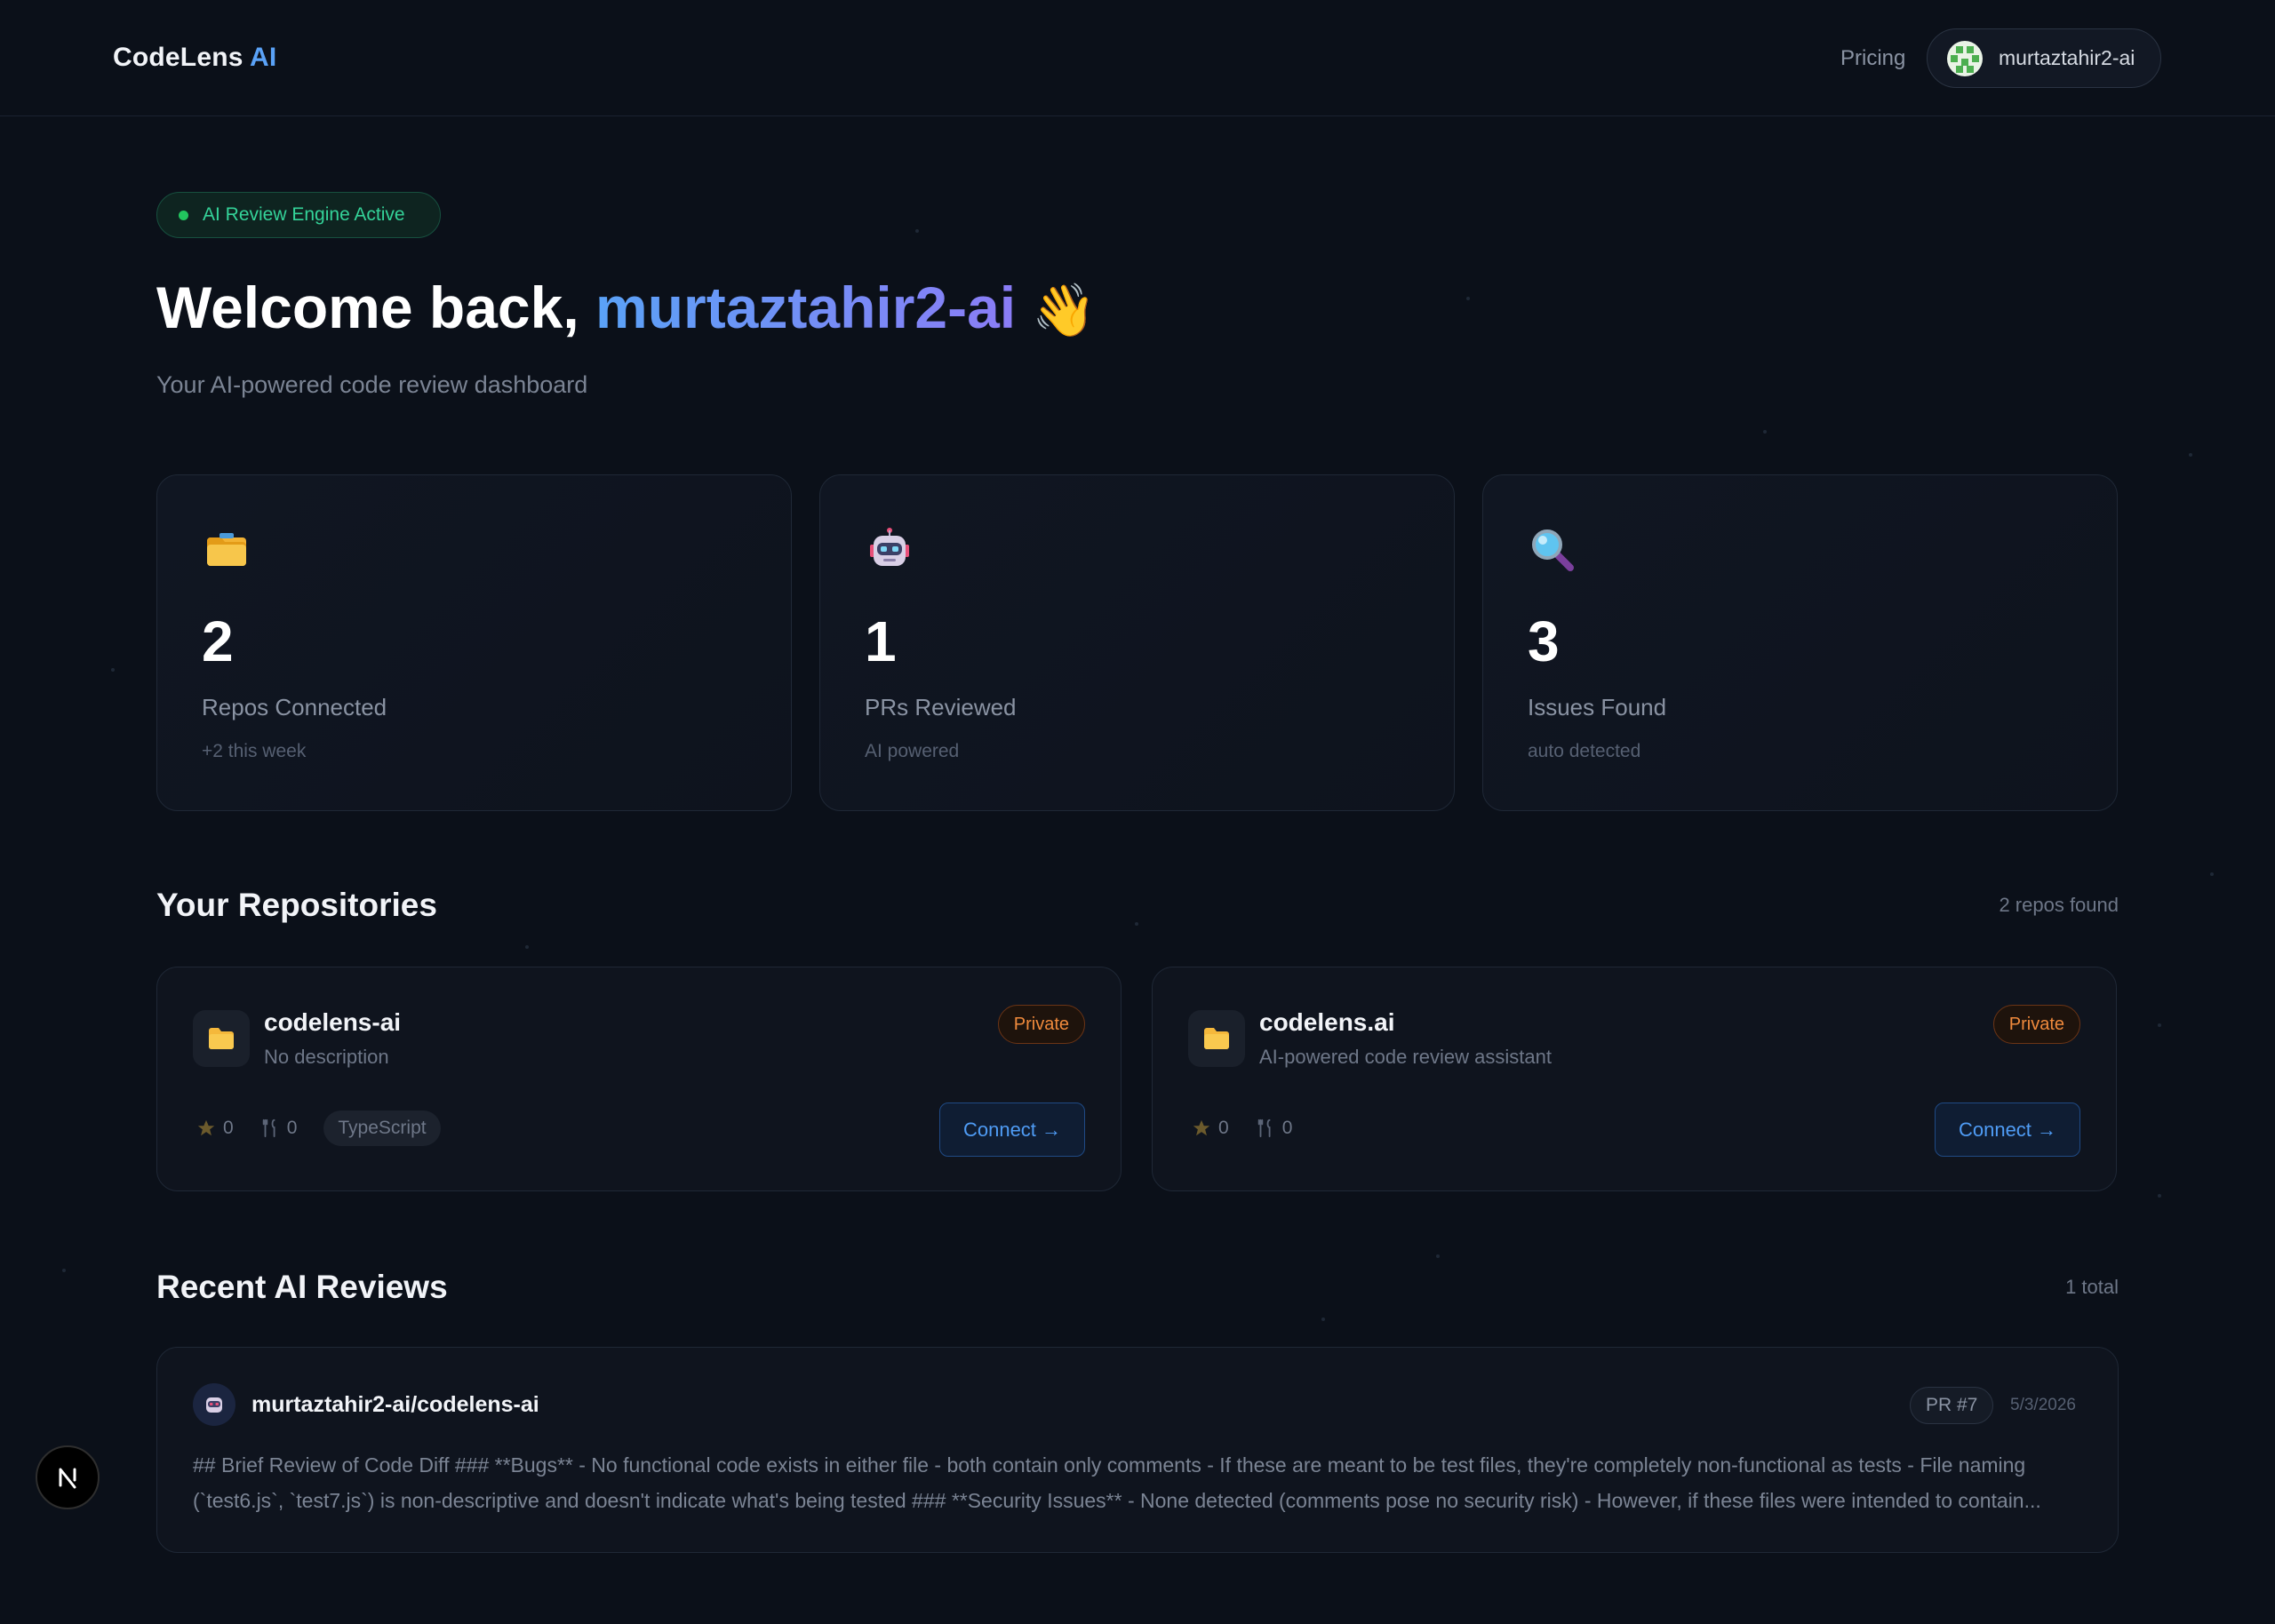 The width and height of the screenshot is (2275, 1624). Describe the element at coordinates (1064, 310) in the screenshot. I see `wave-icon: 👋` at that location.